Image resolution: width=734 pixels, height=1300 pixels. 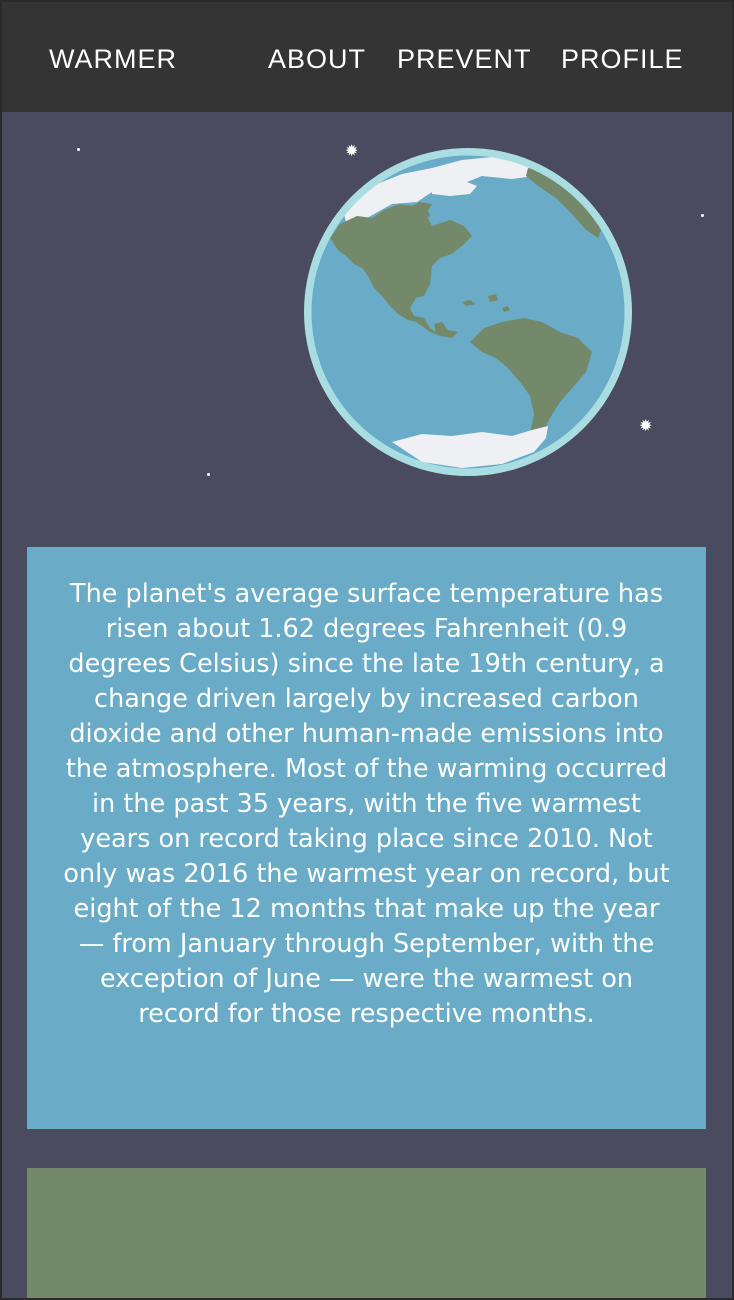 I want to click on nav-link-about: ABOUT, so click(x=317, y=59).